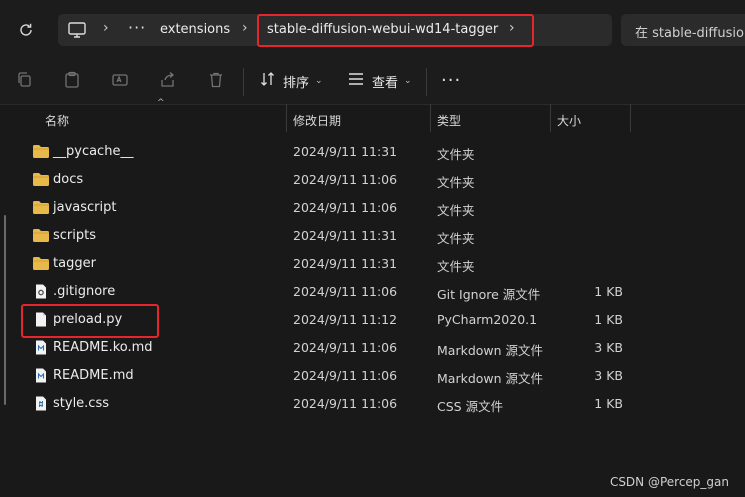  What do you see at coordinates (74, 235) in the screenshot?
I see `file-name: scripts` at bounding box center [74, 235].